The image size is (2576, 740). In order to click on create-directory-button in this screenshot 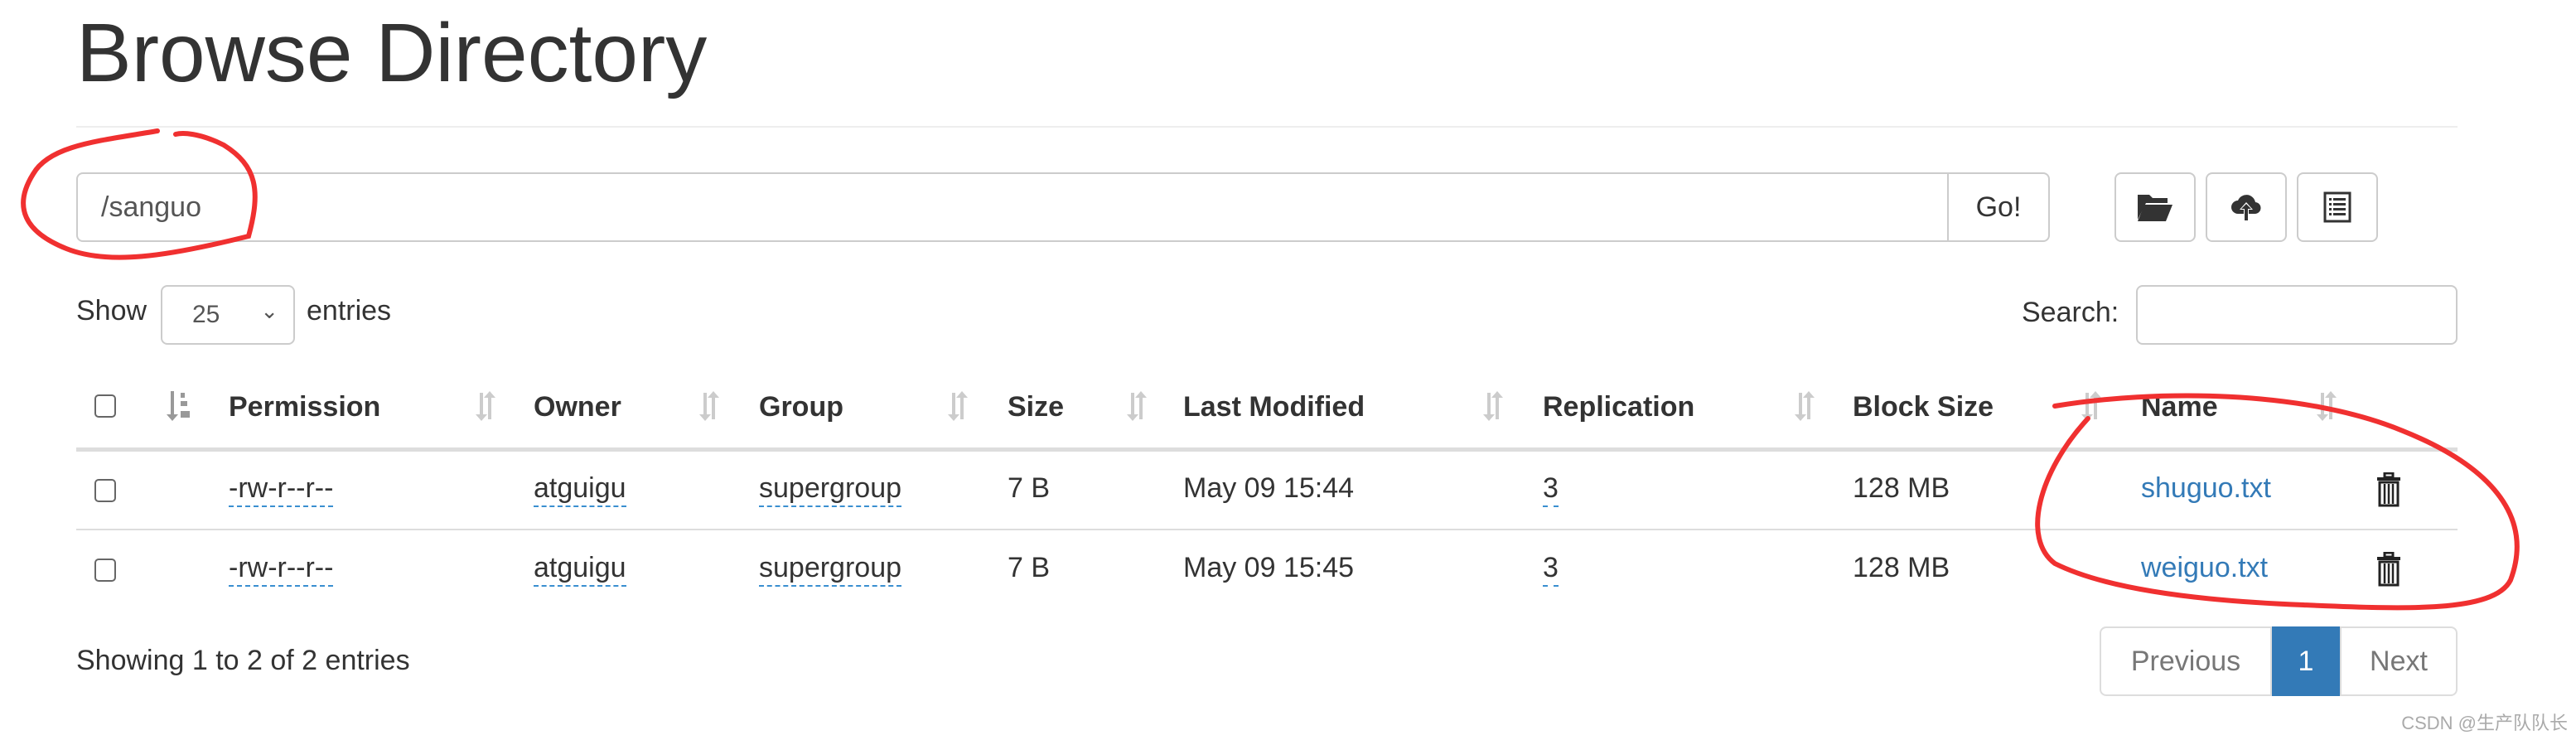, I will do `click(2155, 207)`.